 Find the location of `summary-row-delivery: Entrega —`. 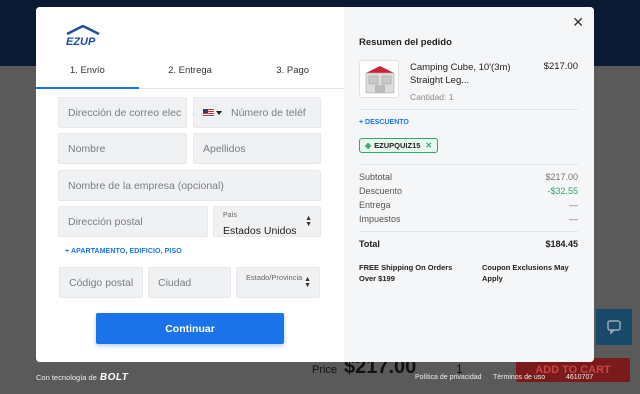

summary-row-delivery: Entrega — is located at coordinates (468, 205).